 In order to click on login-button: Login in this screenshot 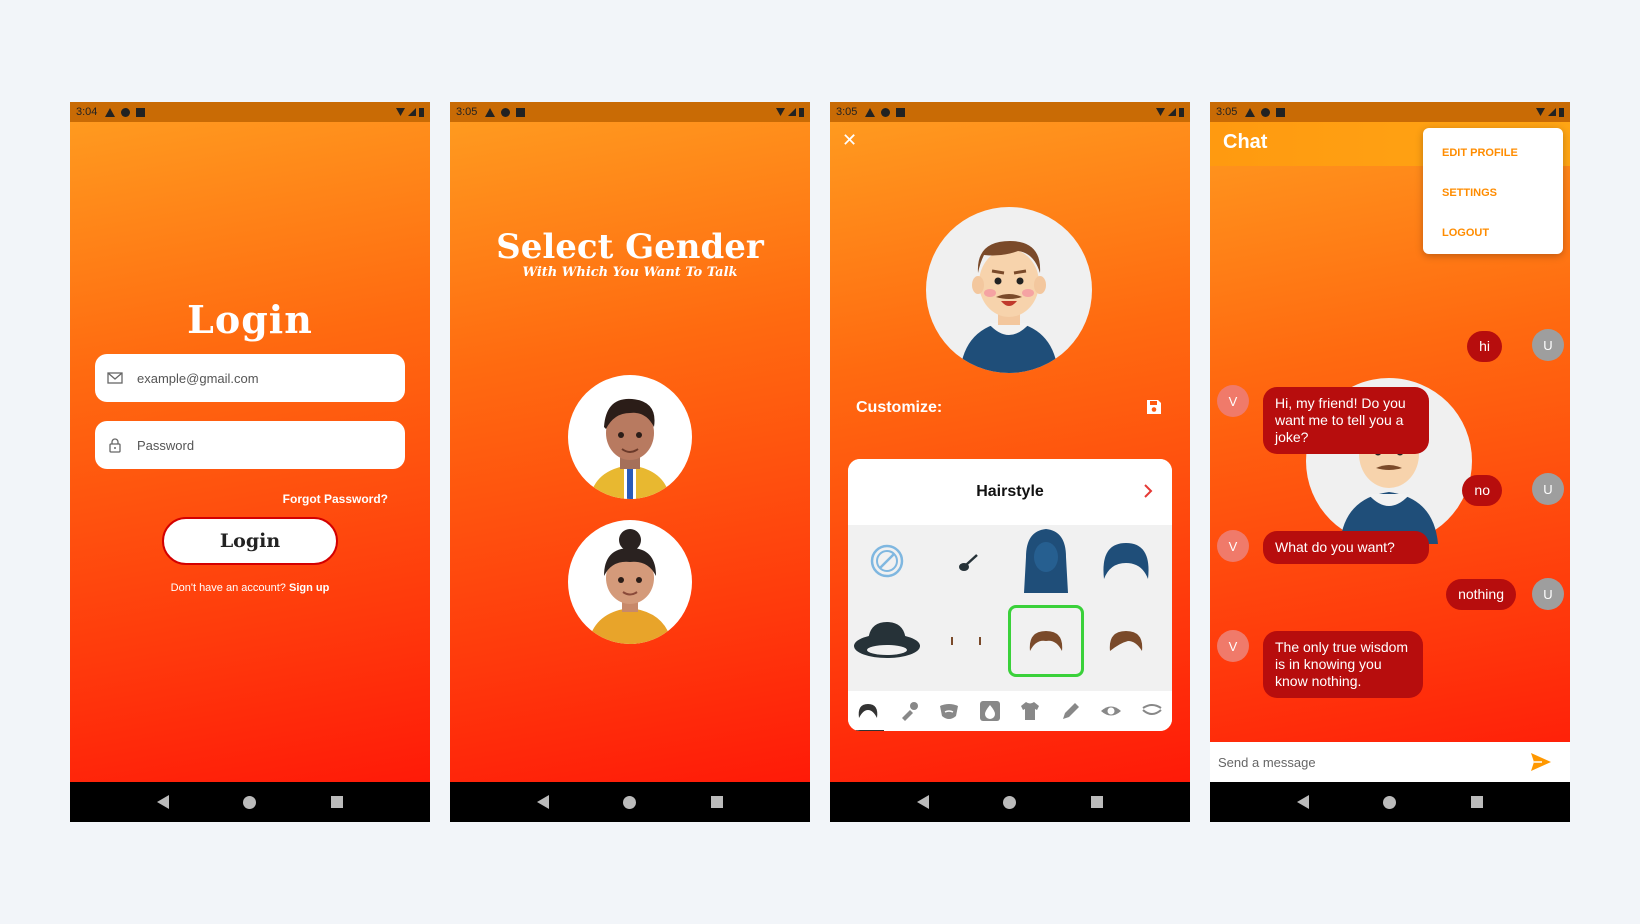, I will do `click(250, 541)`.